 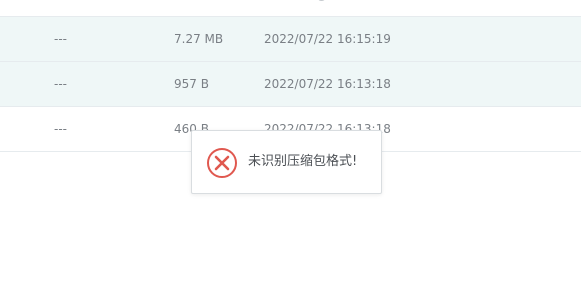 What do you see at coordinates (290, 8) in the screenshot?
I see `table-row-partial` at bounding box center [290, 8].